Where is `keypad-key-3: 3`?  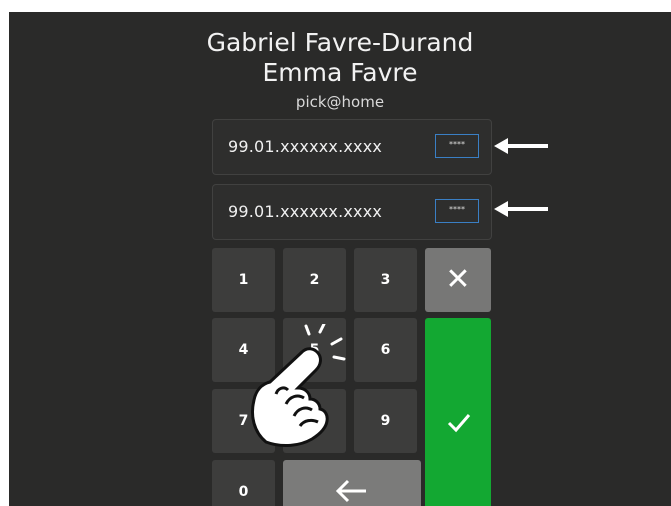 keypad-key-3: 3 is located at coordinates (385, 280).